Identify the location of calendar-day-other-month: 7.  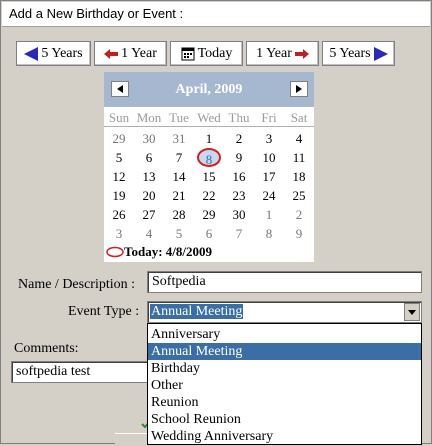
(239, 233).